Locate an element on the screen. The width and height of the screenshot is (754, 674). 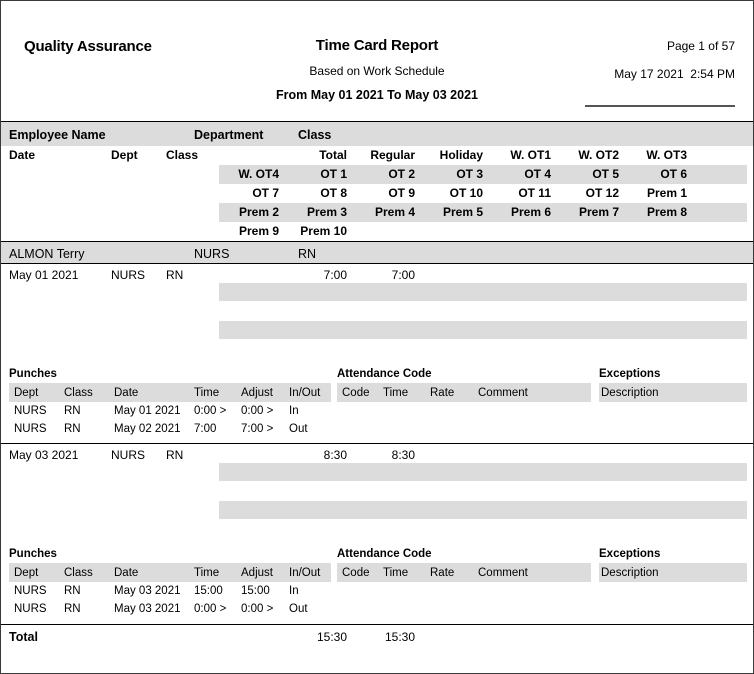
report-generated-datetime: May 17 2021 2:54 PM is located at coordinates (674, 74).